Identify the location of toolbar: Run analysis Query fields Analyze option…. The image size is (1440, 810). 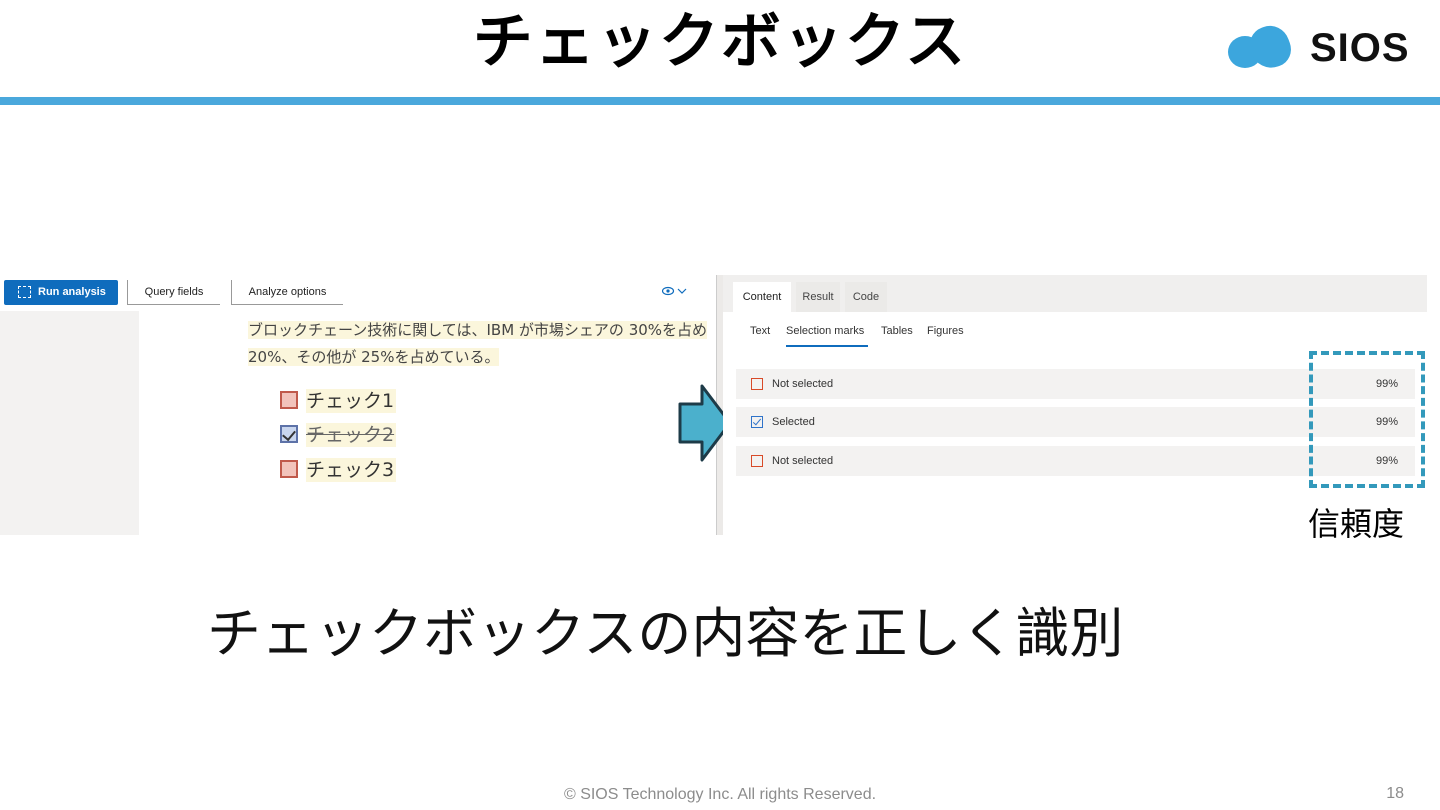
(358, 293).